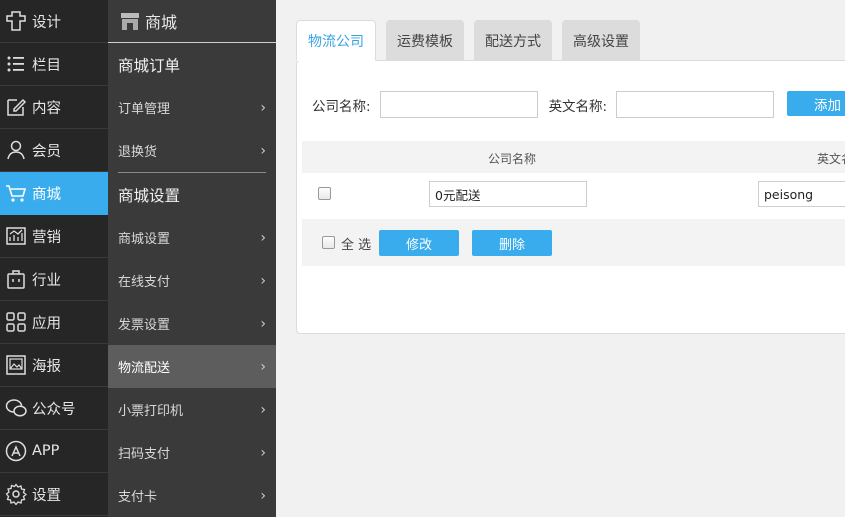 The width and height of the screenshot is (845, 517). What do you see at coordinates (46, 65) in the screenshot?
I see `nav-columns-label: 栏目` at bounding box center [46, 65].